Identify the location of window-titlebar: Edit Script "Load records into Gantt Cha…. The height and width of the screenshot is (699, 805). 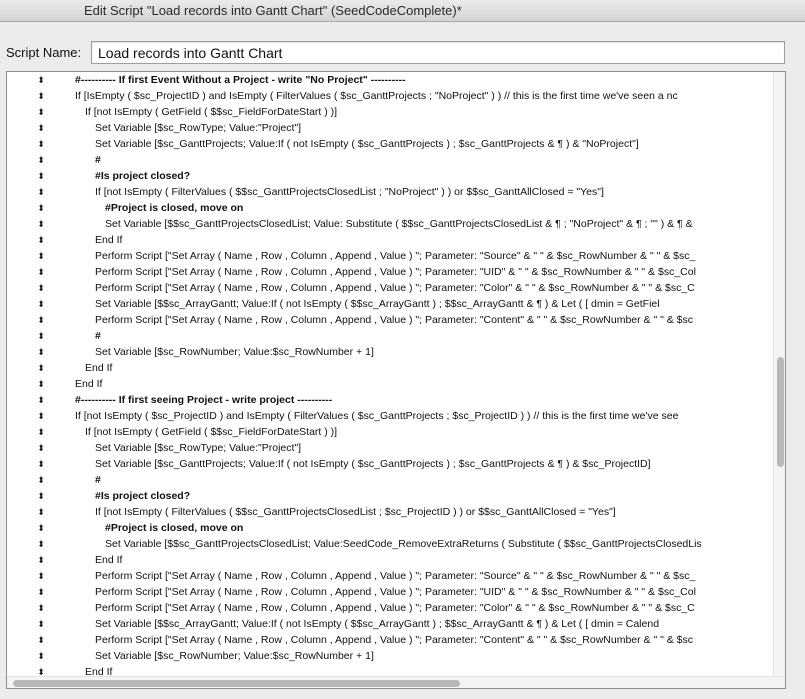
(402, 11).